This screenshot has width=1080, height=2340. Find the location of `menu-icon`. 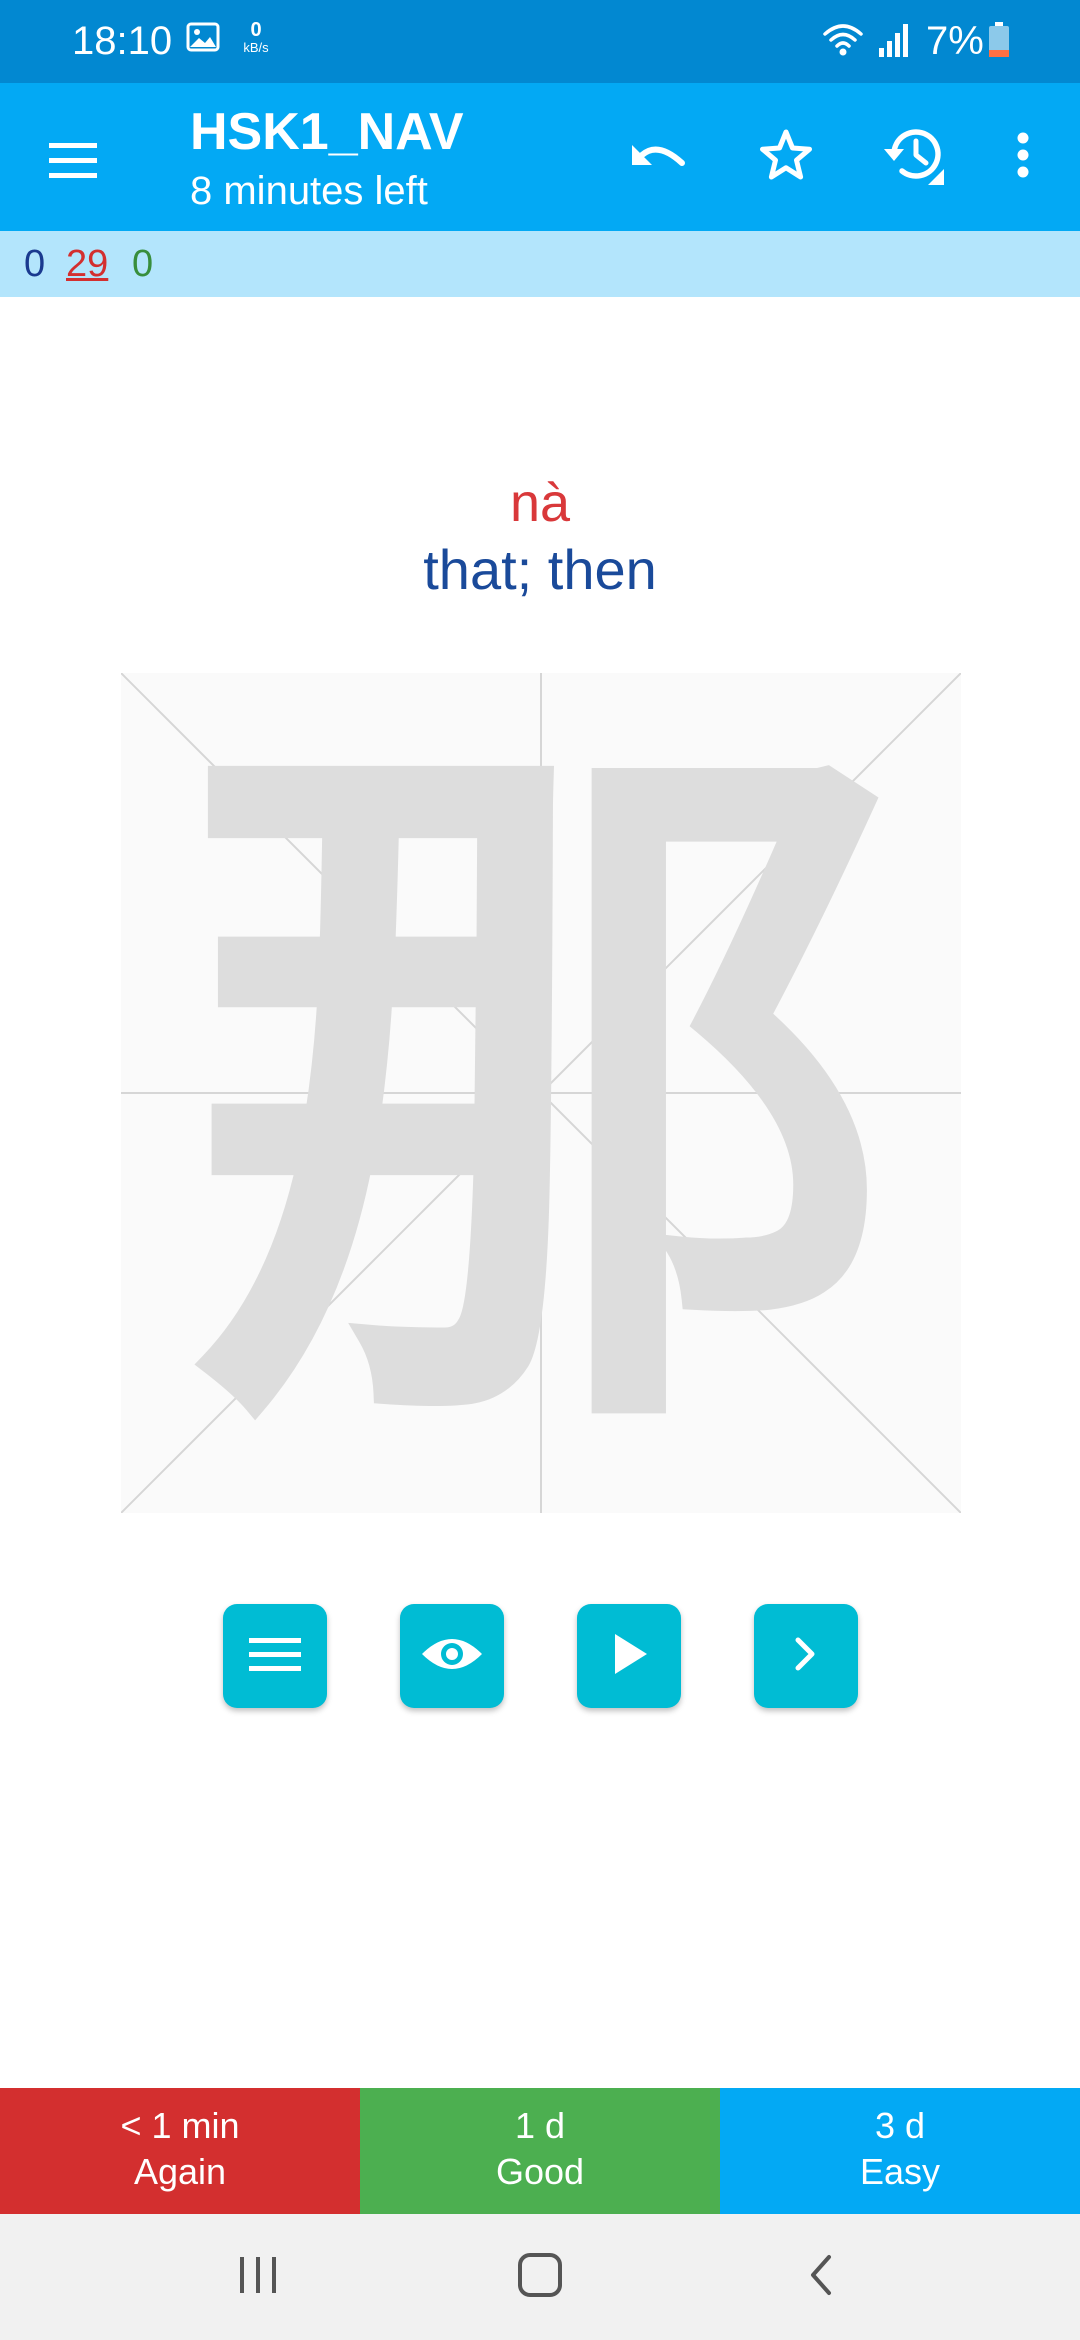

menu-icon is located at coordinates (73, 162).